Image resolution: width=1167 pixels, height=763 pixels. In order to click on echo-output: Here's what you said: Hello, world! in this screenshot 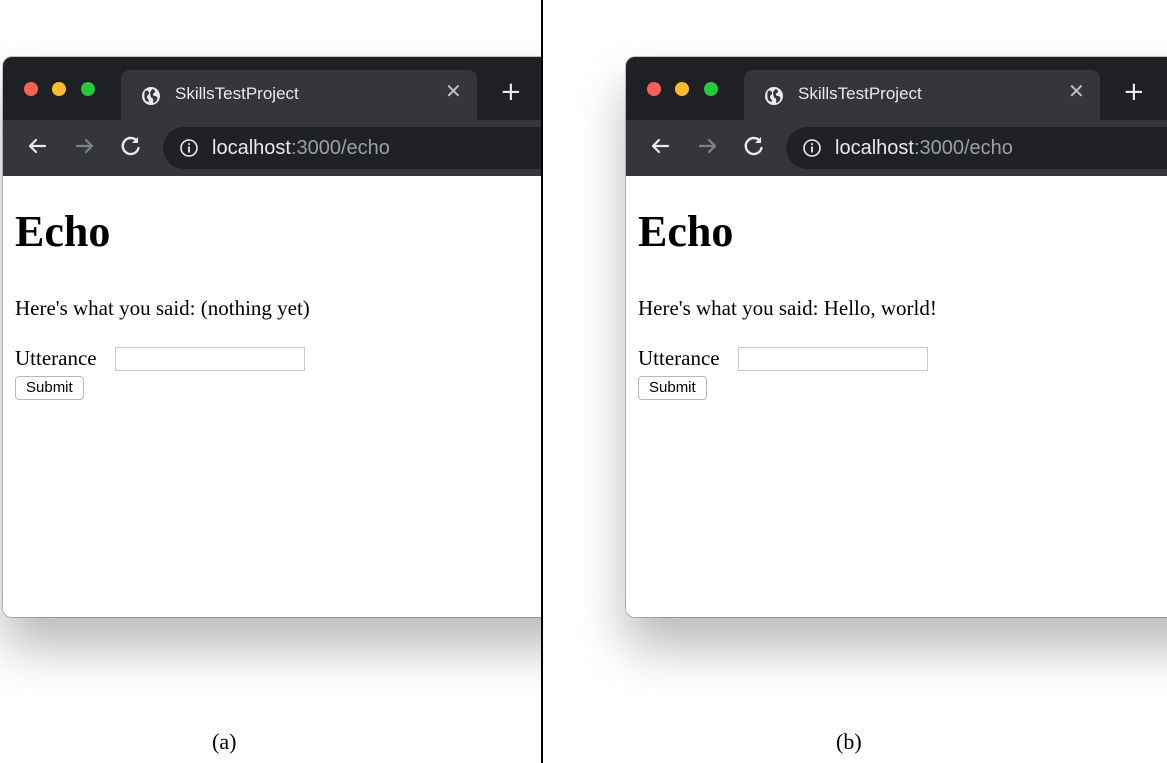, I will do `click(787, 308)`.